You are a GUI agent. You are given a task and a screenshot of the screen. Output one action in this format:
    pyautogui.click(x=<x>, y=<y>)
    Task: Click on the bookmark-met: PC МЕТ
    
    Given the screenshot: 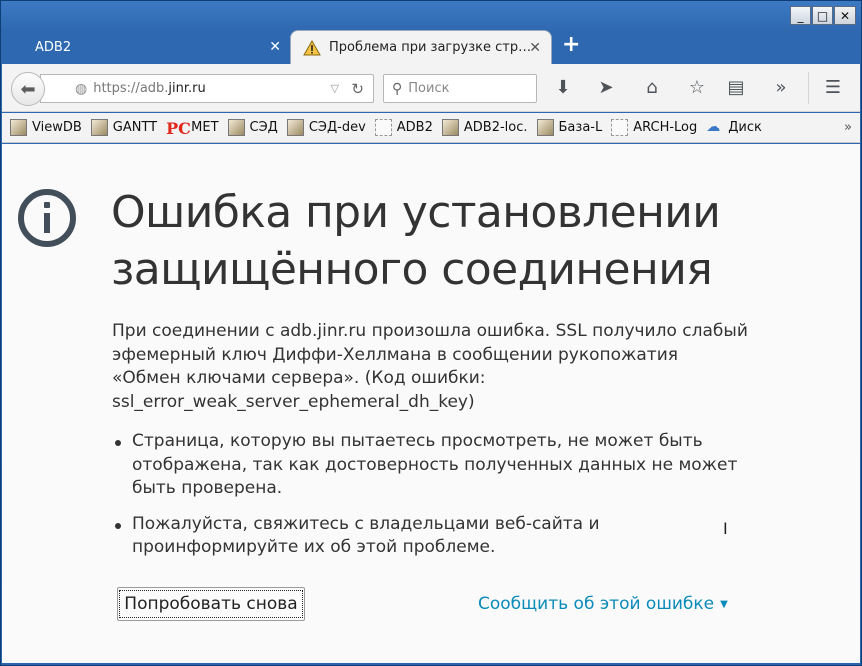 What is the action you would take?
    pyautogui.click(x=192, y=128)
    